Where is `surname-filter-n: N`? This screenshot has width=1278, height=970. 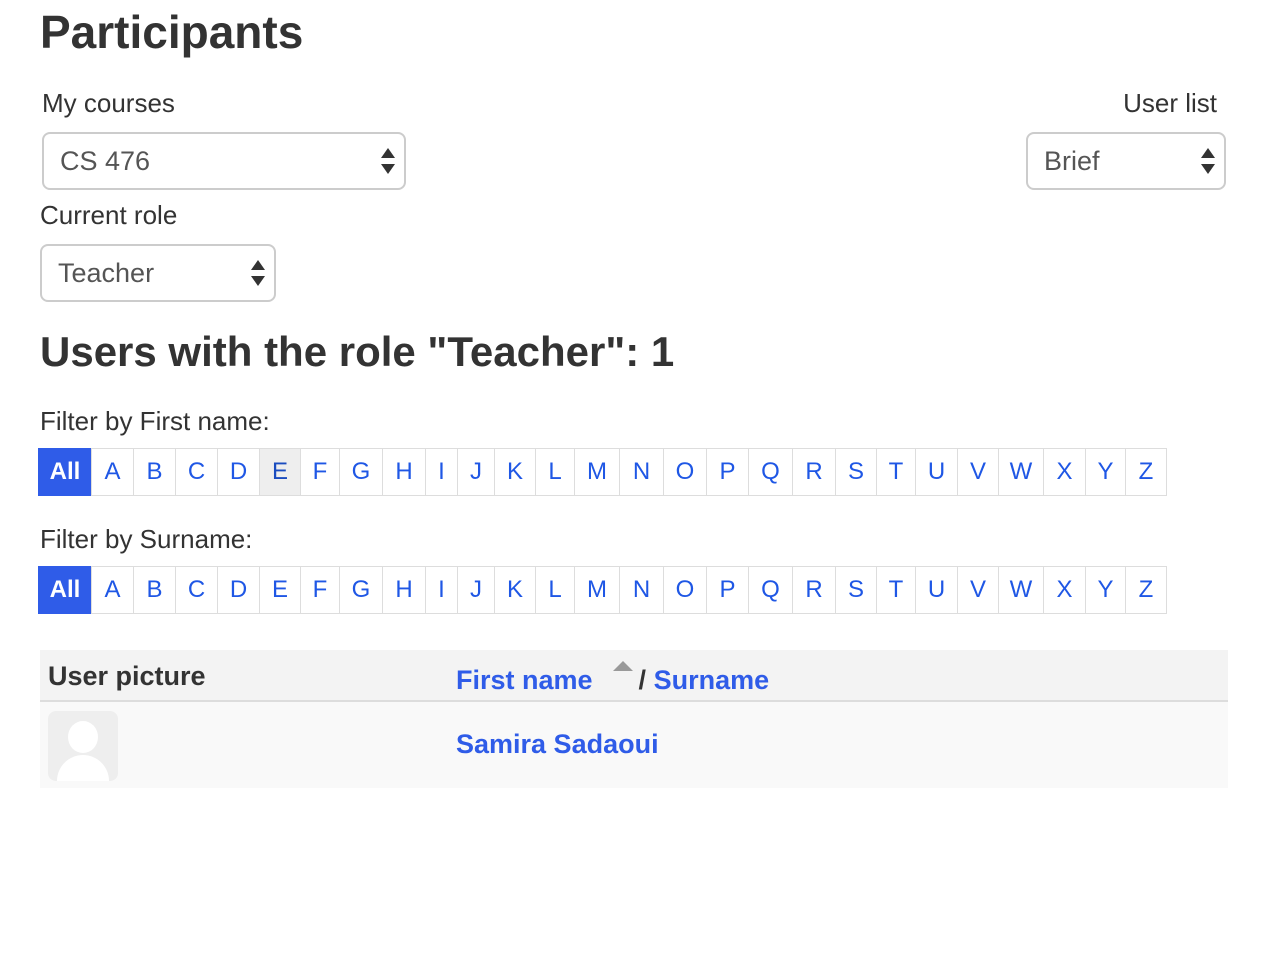
surname-filter-n: N is located at coordinates (641, 590).